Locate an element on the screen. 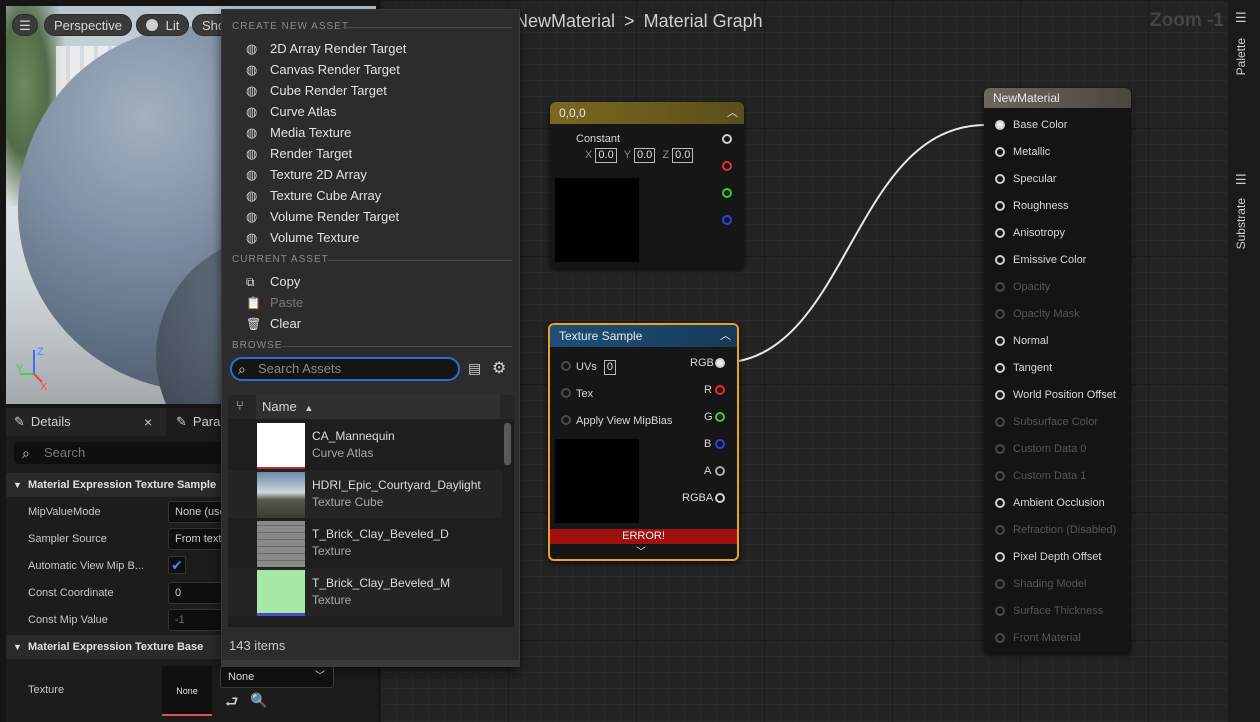 The height and width of the screenshot is (722, 1260). side-tab-bar: ☰ Palette ☰ Substrate is located at coordinates (1244, 361).